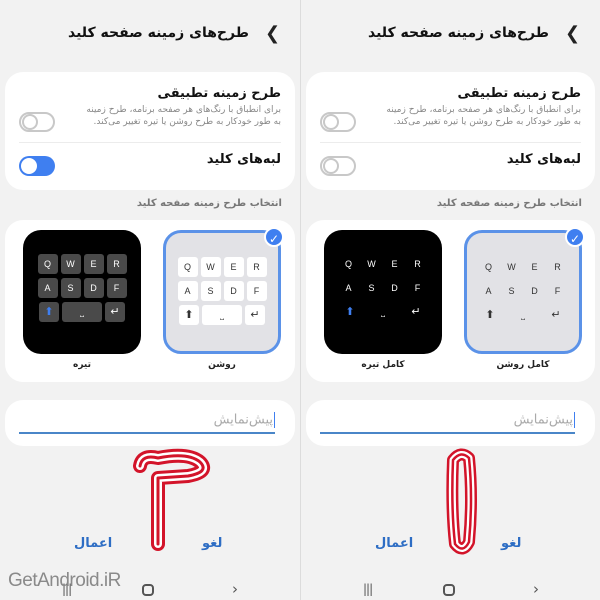 This screenshot has height=600, width=600. I want to click on theme-dark-option: QWER ASDF ⬆ ⎵ ↵, so click(82, 292).